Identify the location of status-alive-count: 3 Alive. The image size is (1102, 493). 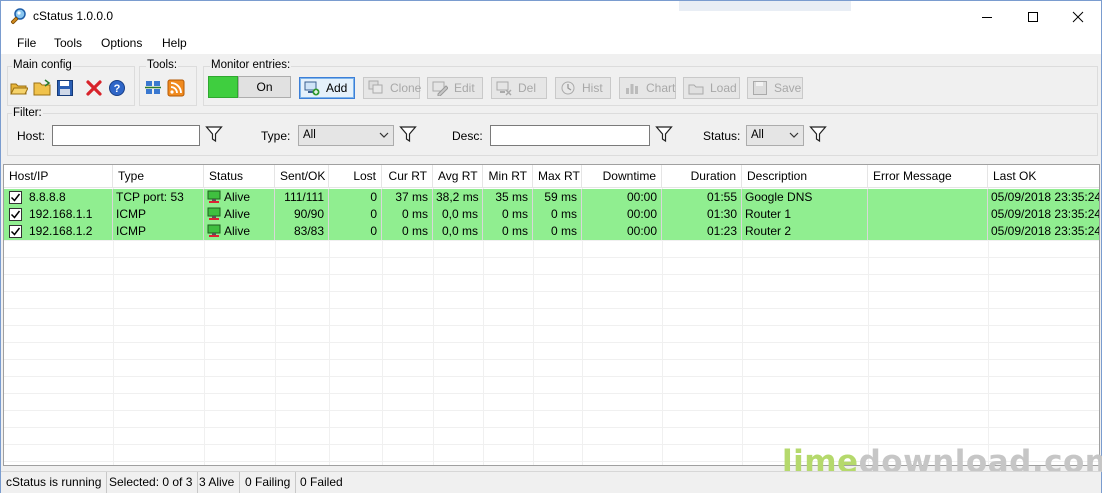
(217, 482).